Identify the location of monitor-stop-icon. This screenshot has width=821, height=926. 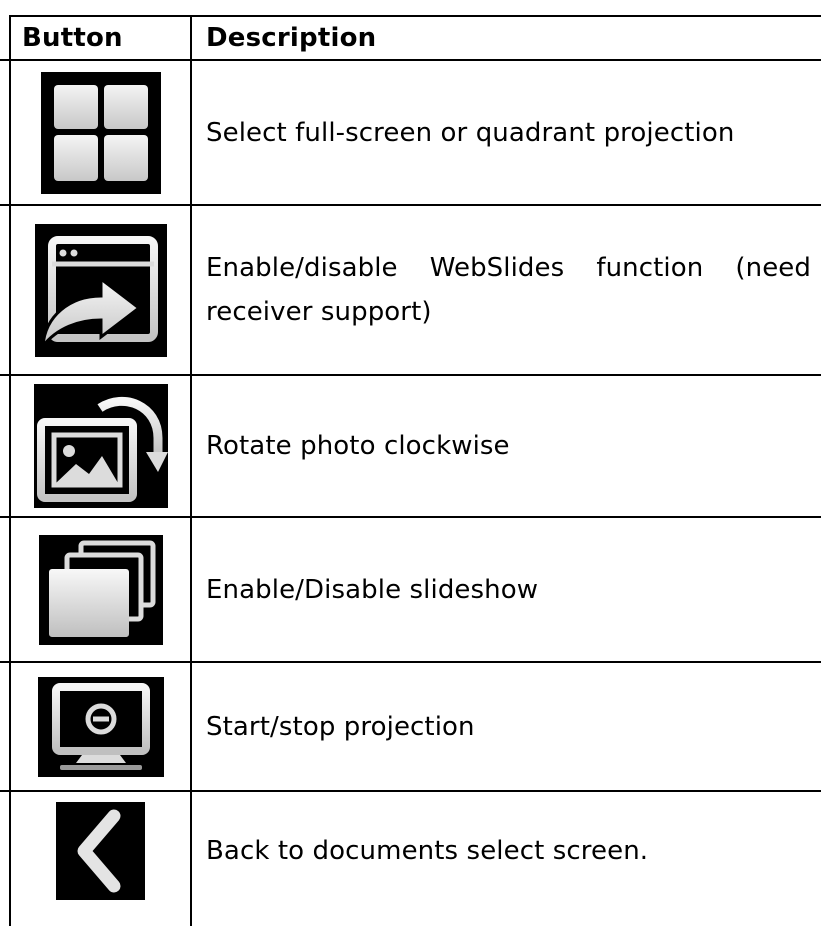
(100, 726).